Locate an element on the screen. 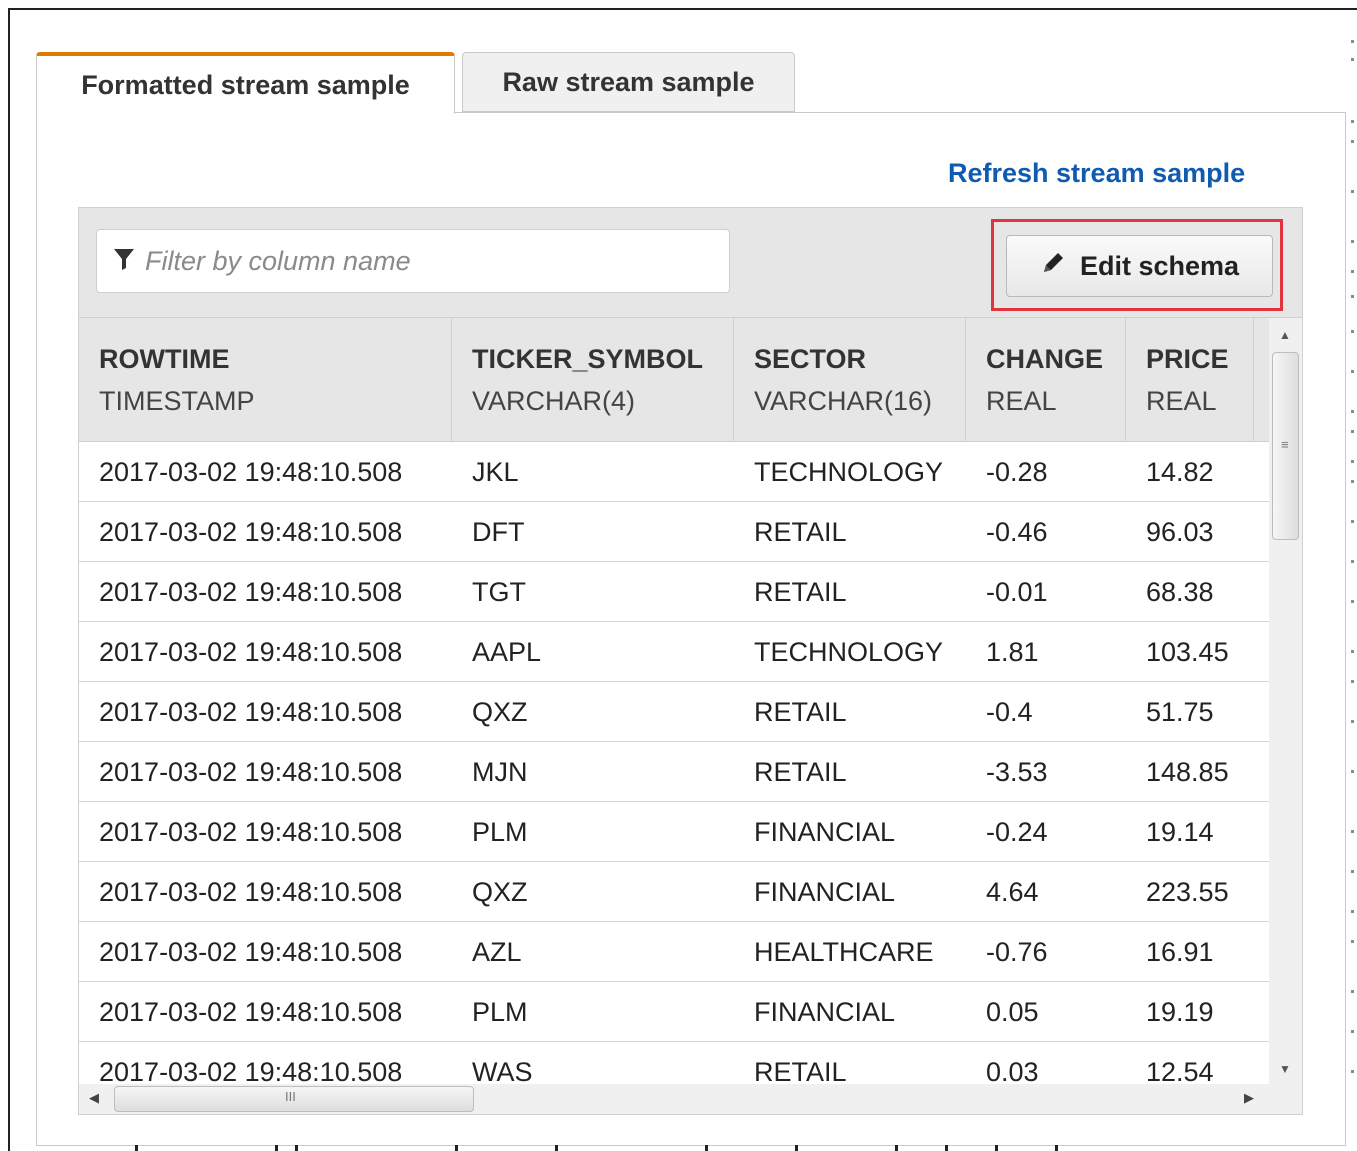 The image size is (1357, 1151). column-name: ROWTIME is located at coordinates (164, 359).